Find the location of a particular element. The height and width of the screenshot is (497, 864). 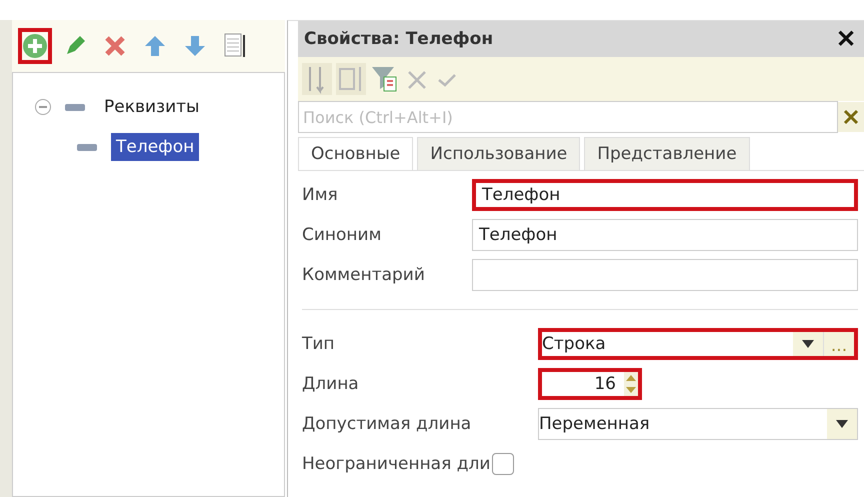

field-label: Неограниченная дли is located at coordinates (396, 464).